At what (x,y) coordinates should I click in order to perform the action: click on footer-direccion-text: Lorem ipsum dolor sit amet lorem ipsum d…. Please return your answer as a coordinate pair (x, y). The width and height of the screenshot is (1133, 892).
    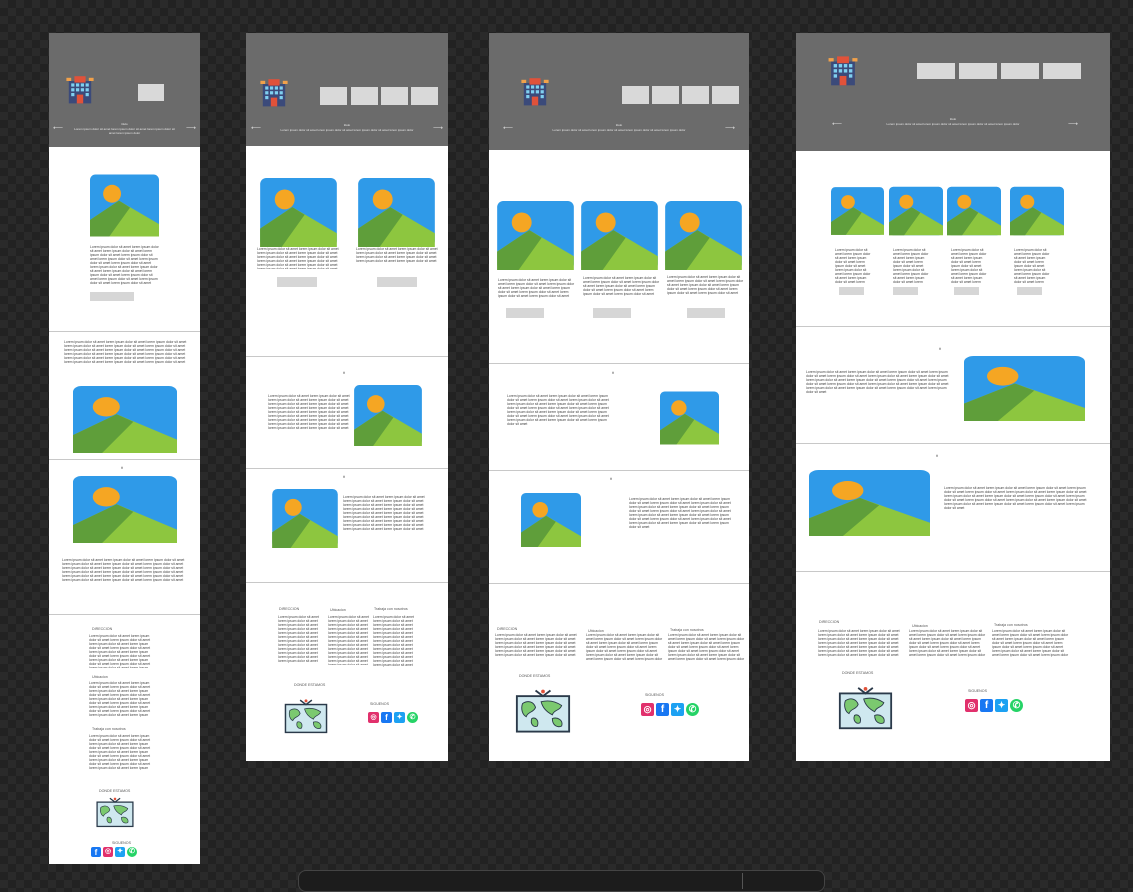
    Looking at the image, I should click on (536, 645).